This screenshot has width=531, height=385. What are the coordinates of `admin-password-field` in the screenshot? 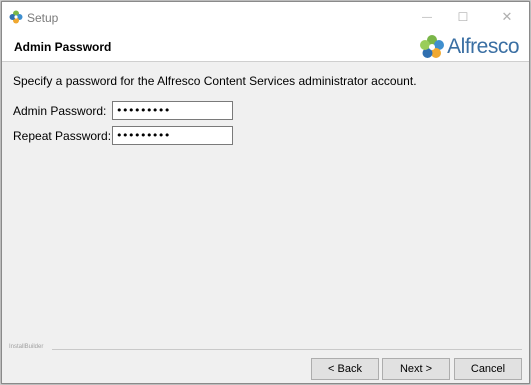 It's located at (172, 110).